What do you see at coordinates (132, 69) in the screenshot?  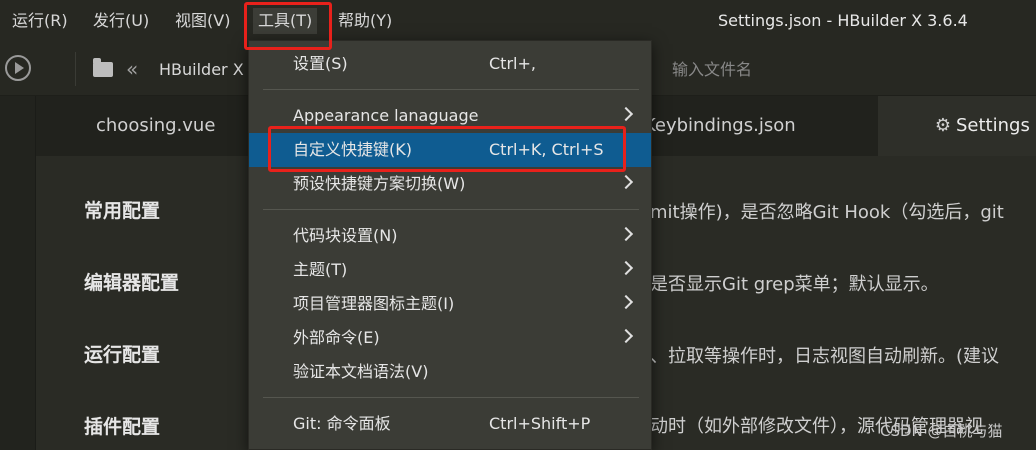 I see `double-chevron-left-icon: «` at bounding box center [132, 69].